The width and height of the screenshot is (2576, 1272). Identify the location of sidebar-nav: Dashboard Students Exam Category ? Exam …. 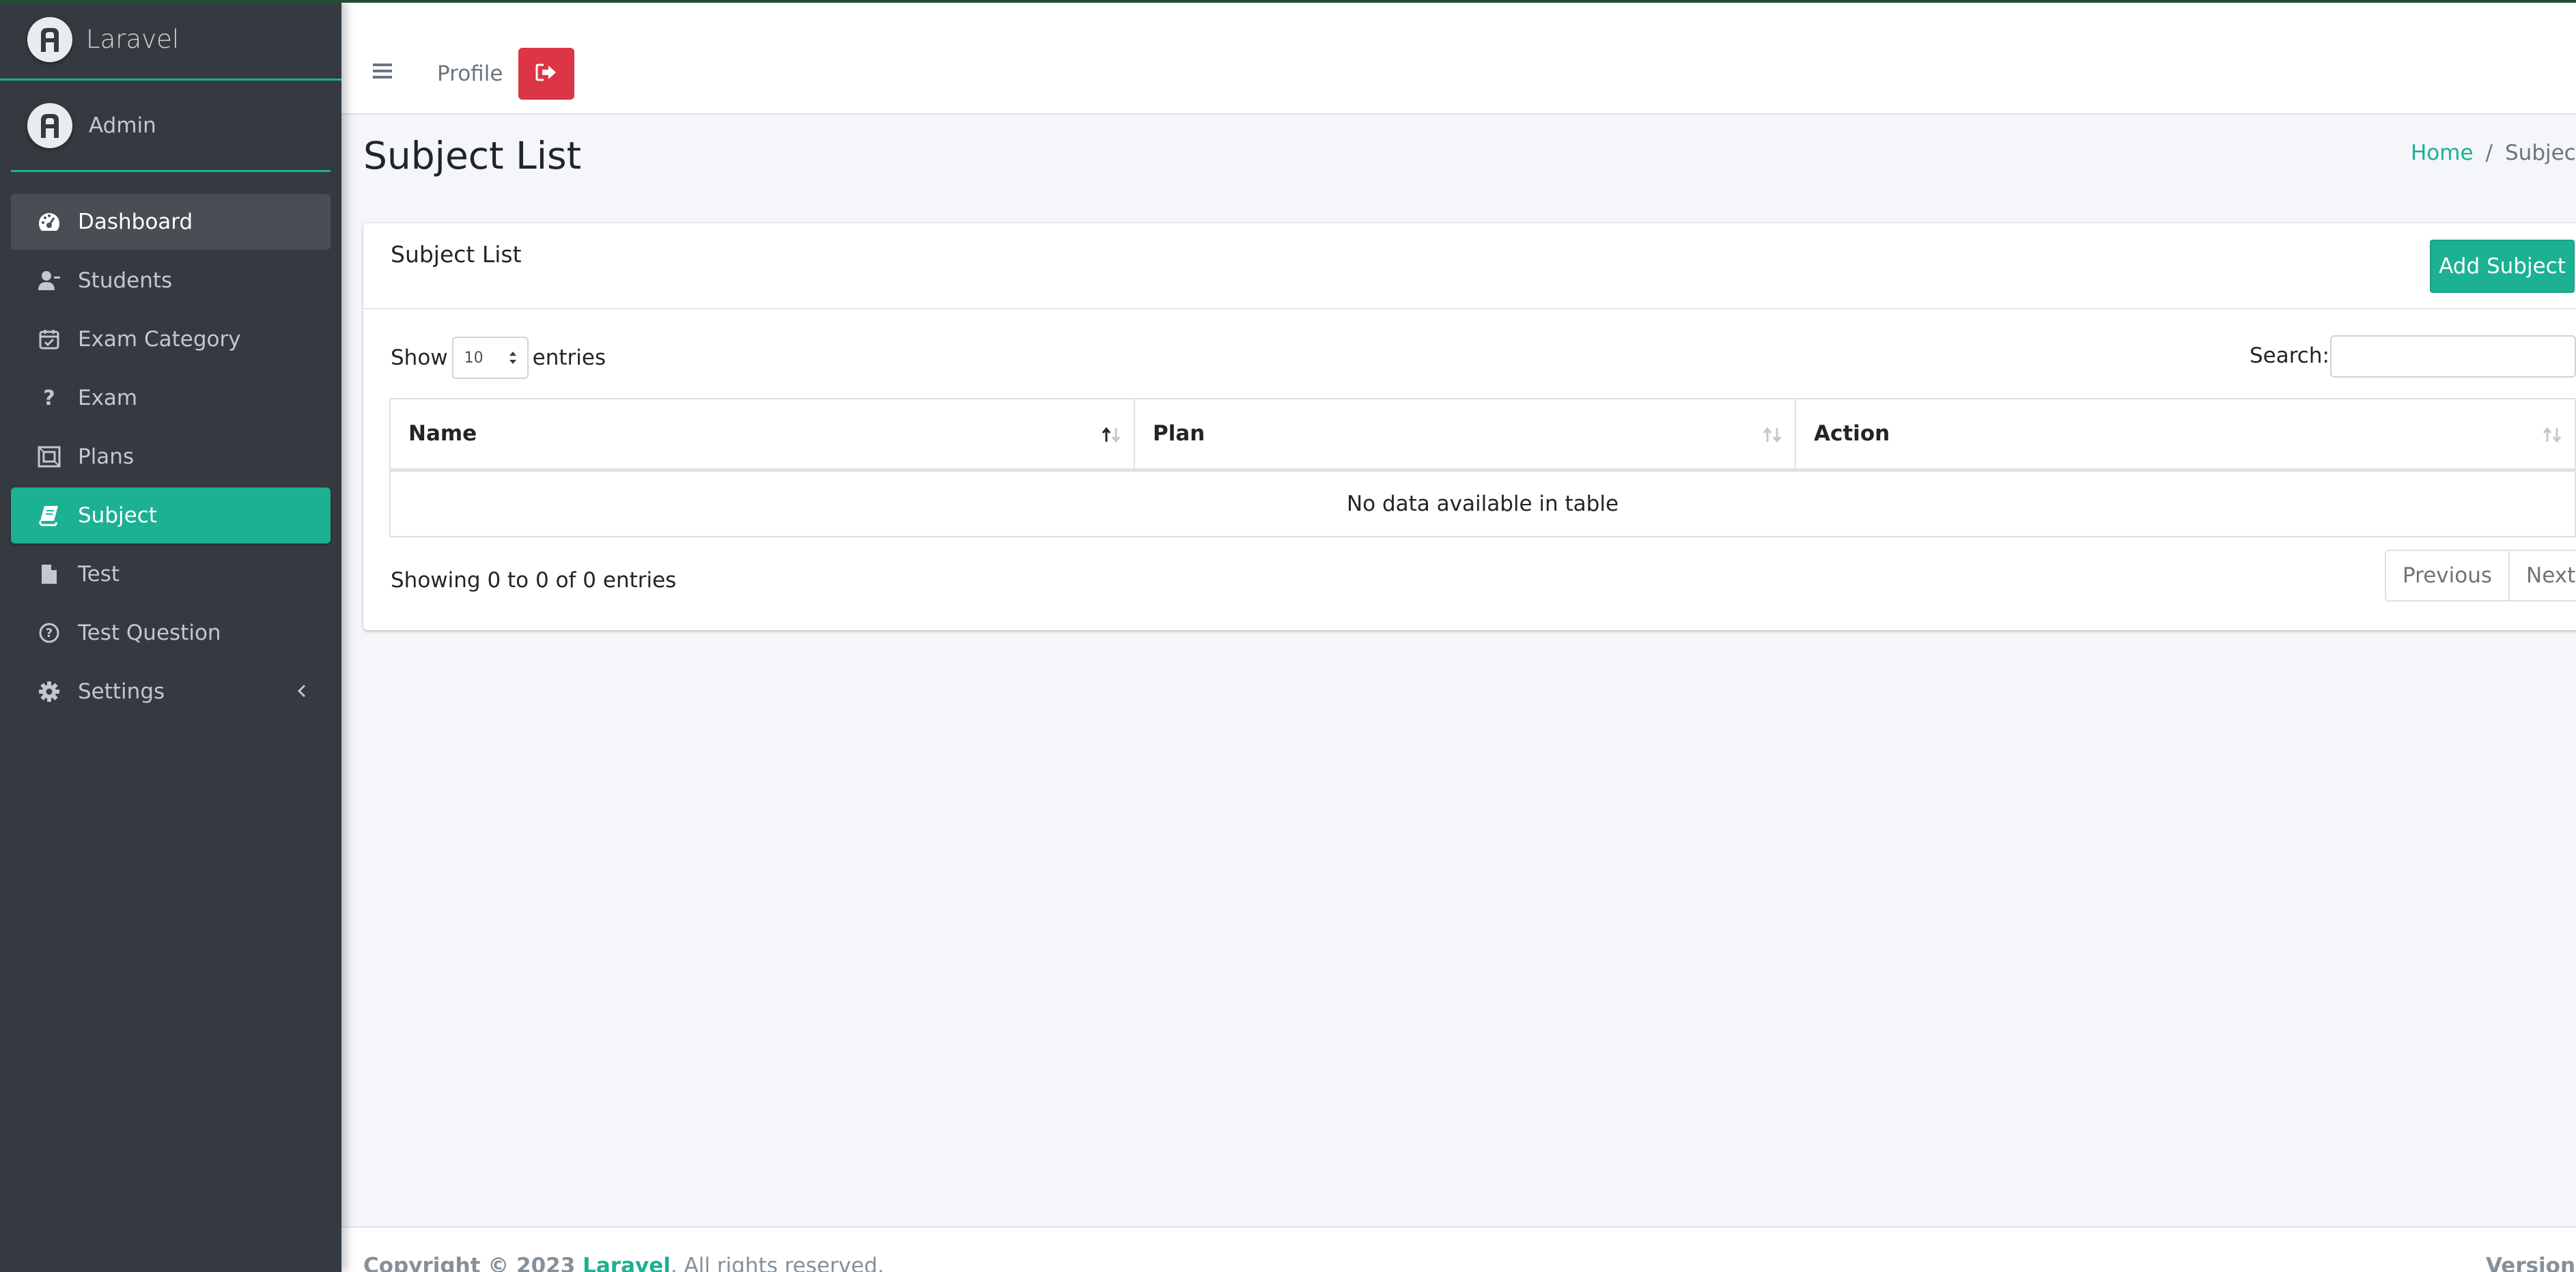
(170, 446).